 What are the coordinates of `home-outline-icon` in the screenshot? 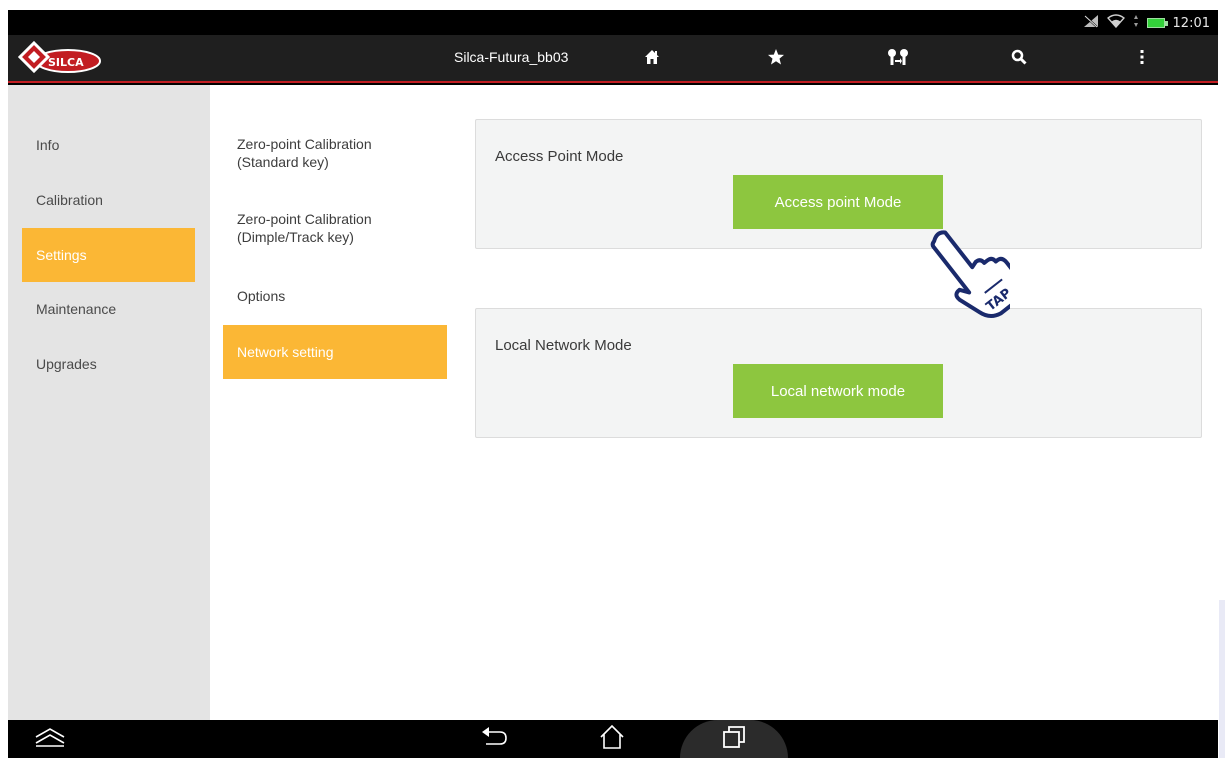 It's located at (612, 739).